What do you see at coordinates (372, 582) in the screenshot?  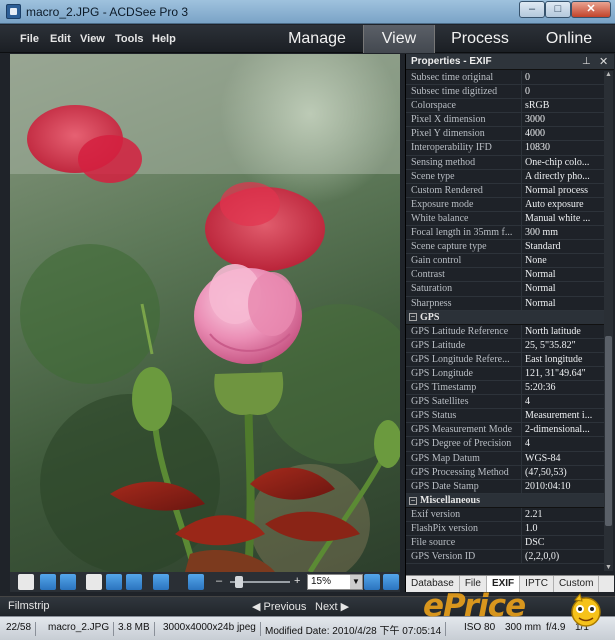 I see `actual-size-icon` at bounding box center [372, 582].